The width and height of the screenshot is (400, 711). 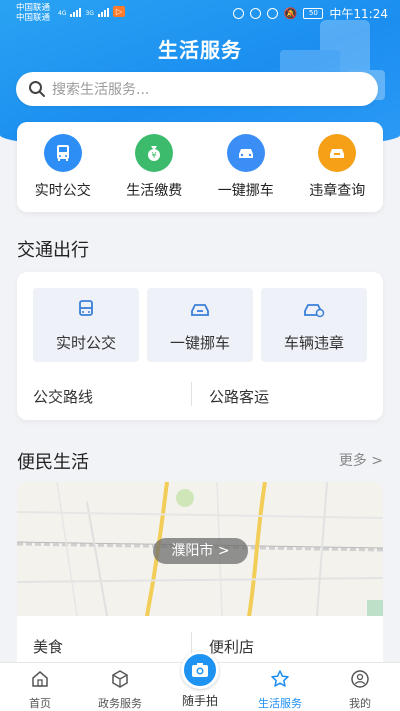 I want to click on link-food: 美食, so click(x=48, y=646).